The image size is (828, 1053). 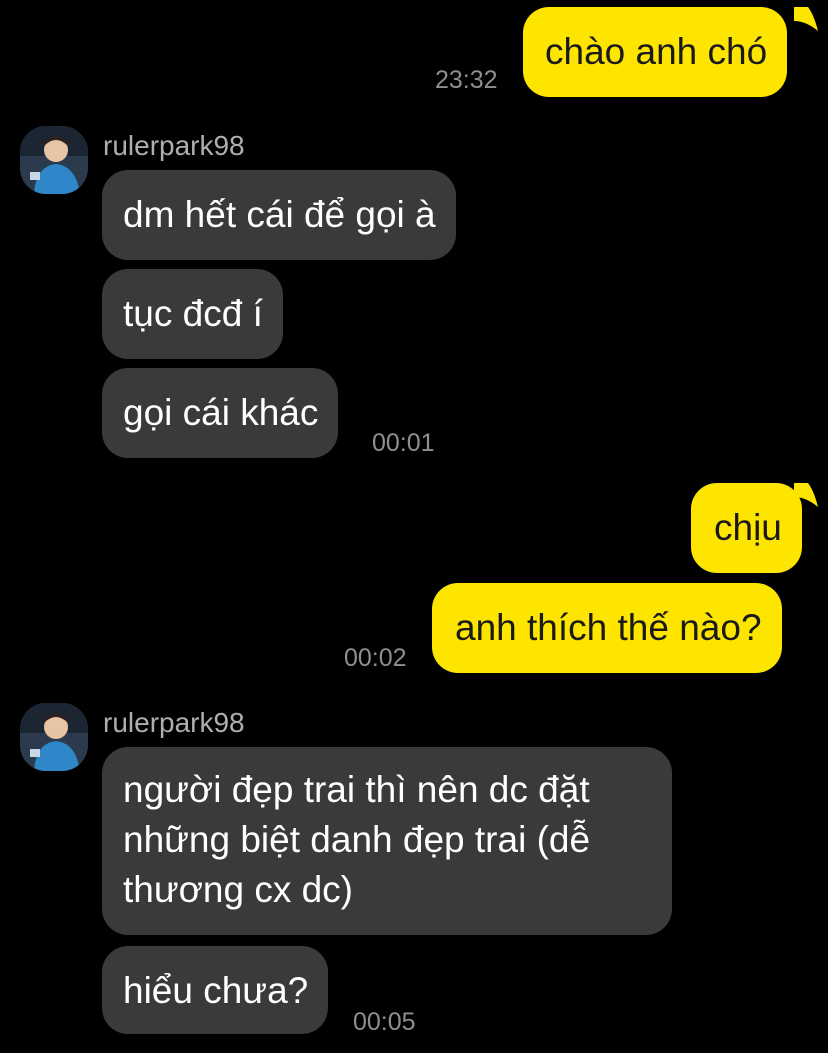 What do you see at coordinates (403, 443) in the screenshot?
I see `message-timestamp: 00:01` at bounding box center [403, 443].